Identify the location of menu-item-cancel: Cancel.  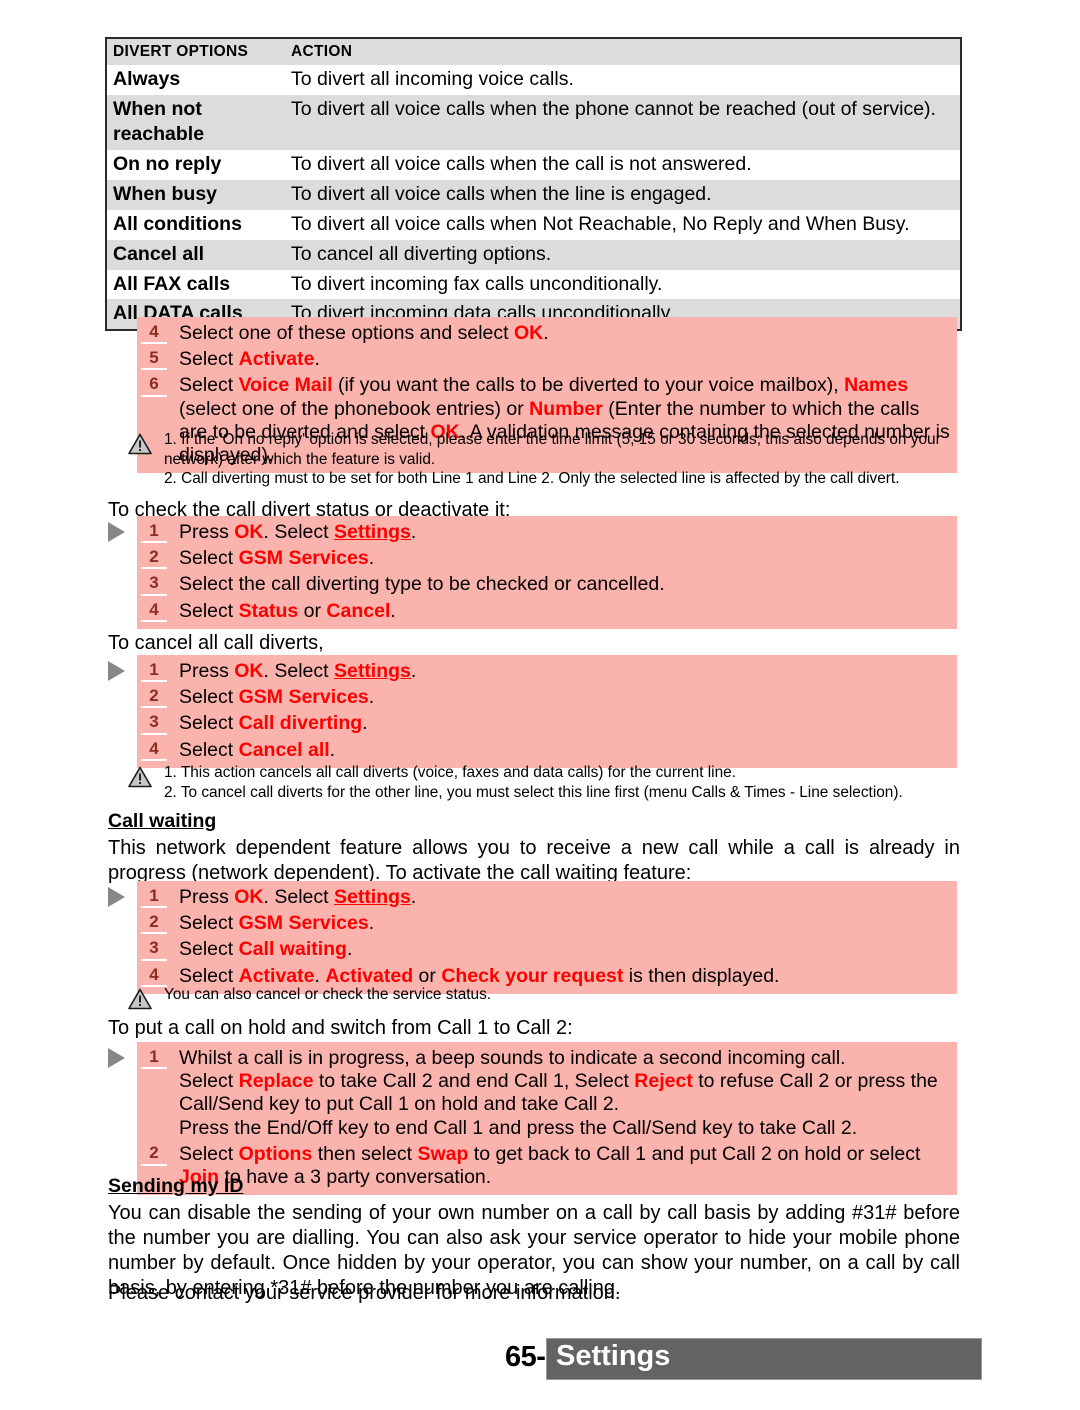
(358, 610).